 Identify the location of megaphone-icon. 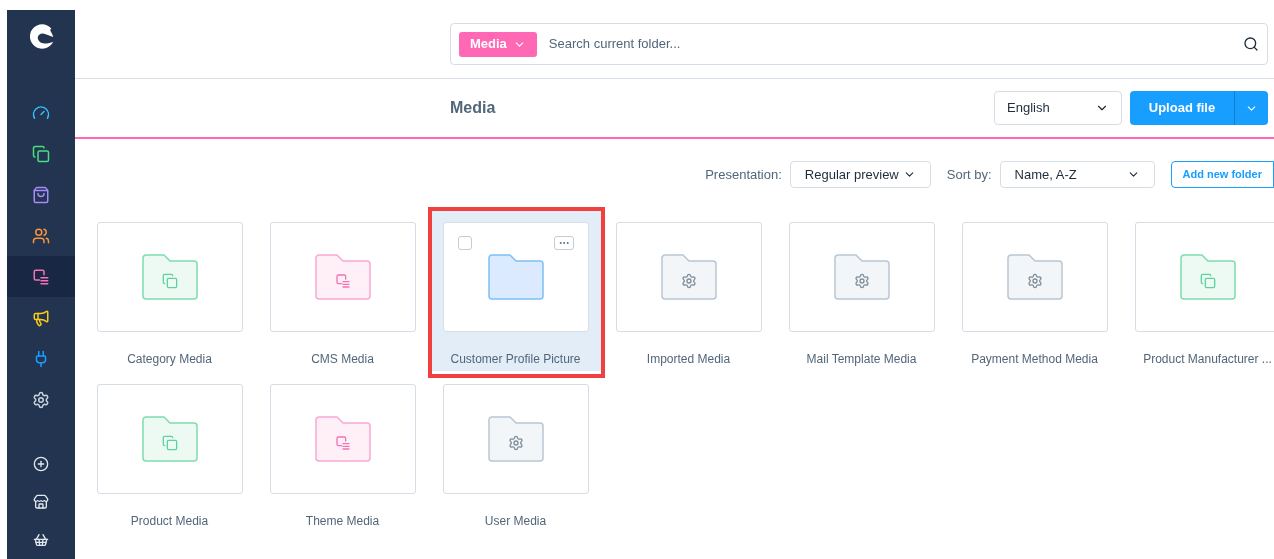
(41, 317).